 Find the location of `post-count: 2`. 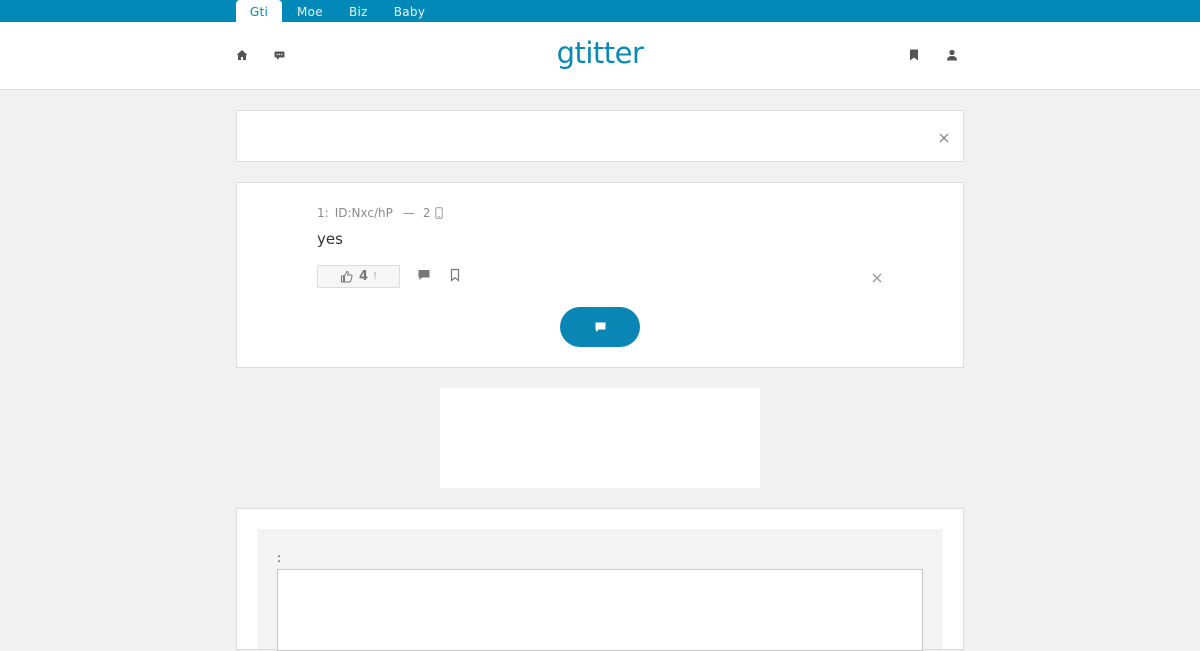

post-count: 2 is located at coordinates (426, 213).